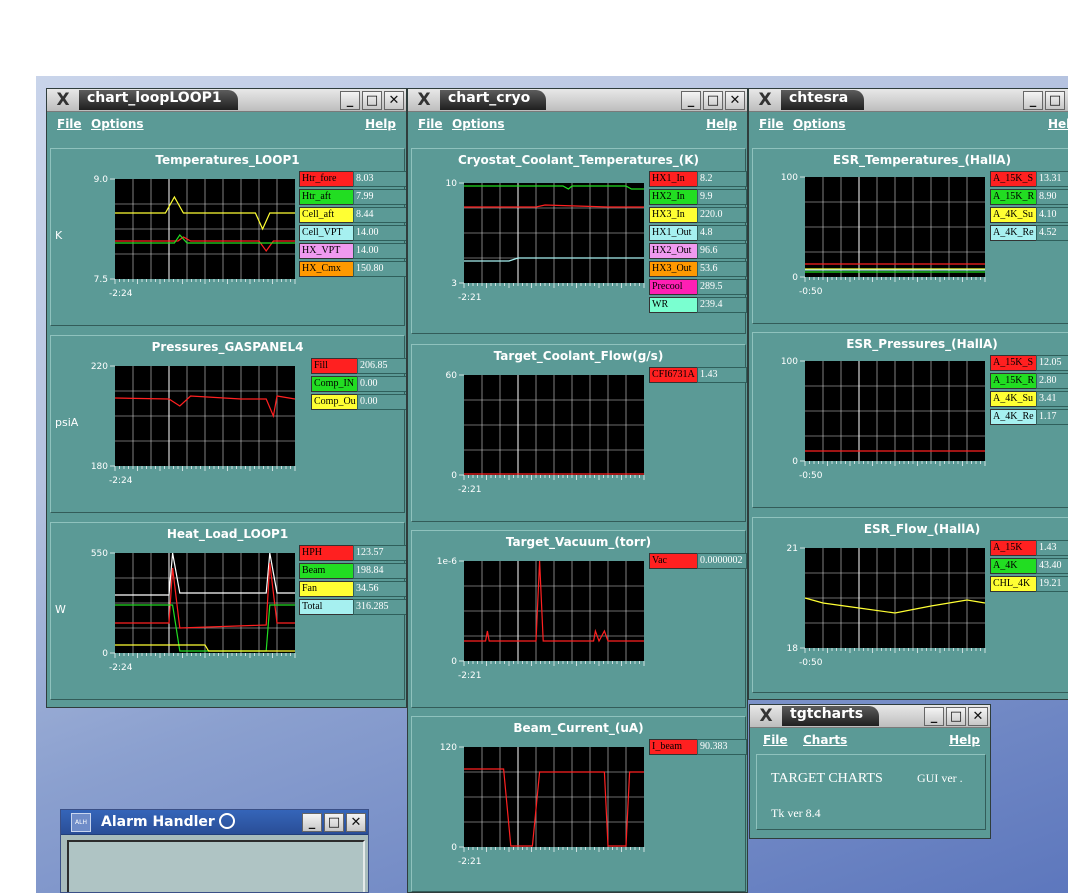  Describe the element at coordinates (674, 251) in the screenshot. I see `legend-series-button: HX2_Out` at that location.